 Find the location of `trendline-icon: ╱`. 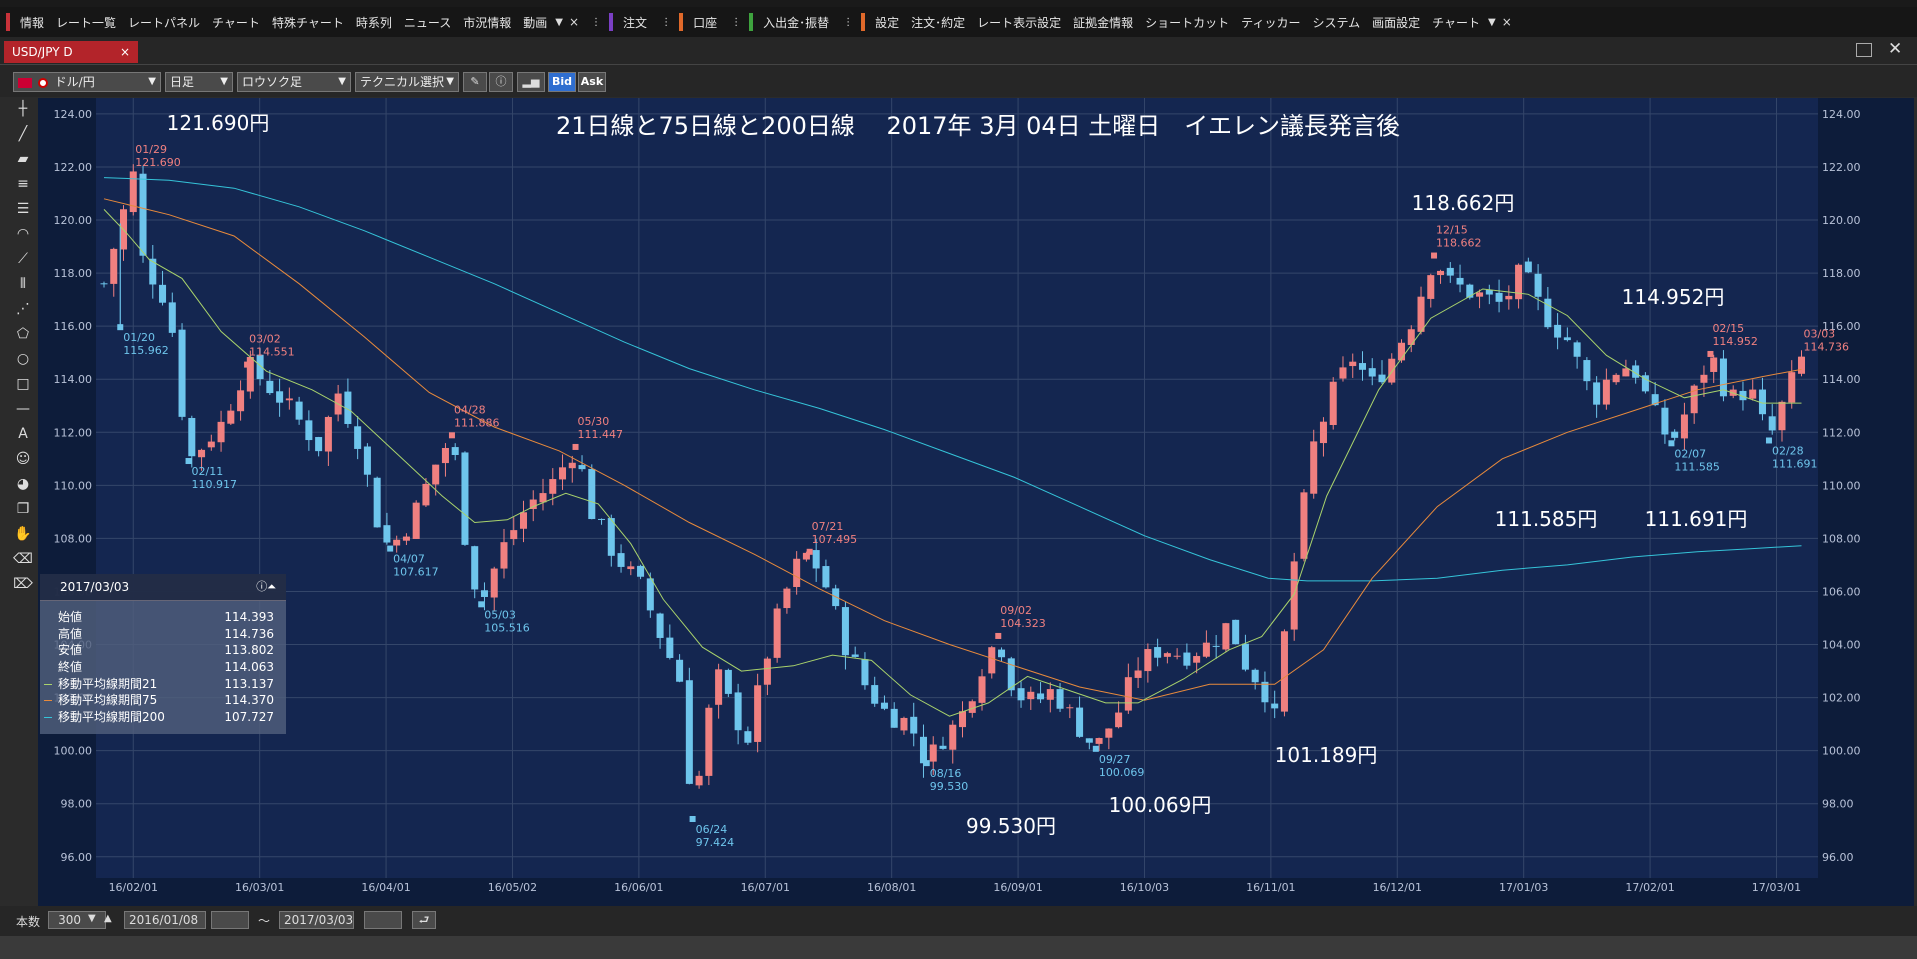

trendline-icon: ╱ is located at coordinates (23, 134).